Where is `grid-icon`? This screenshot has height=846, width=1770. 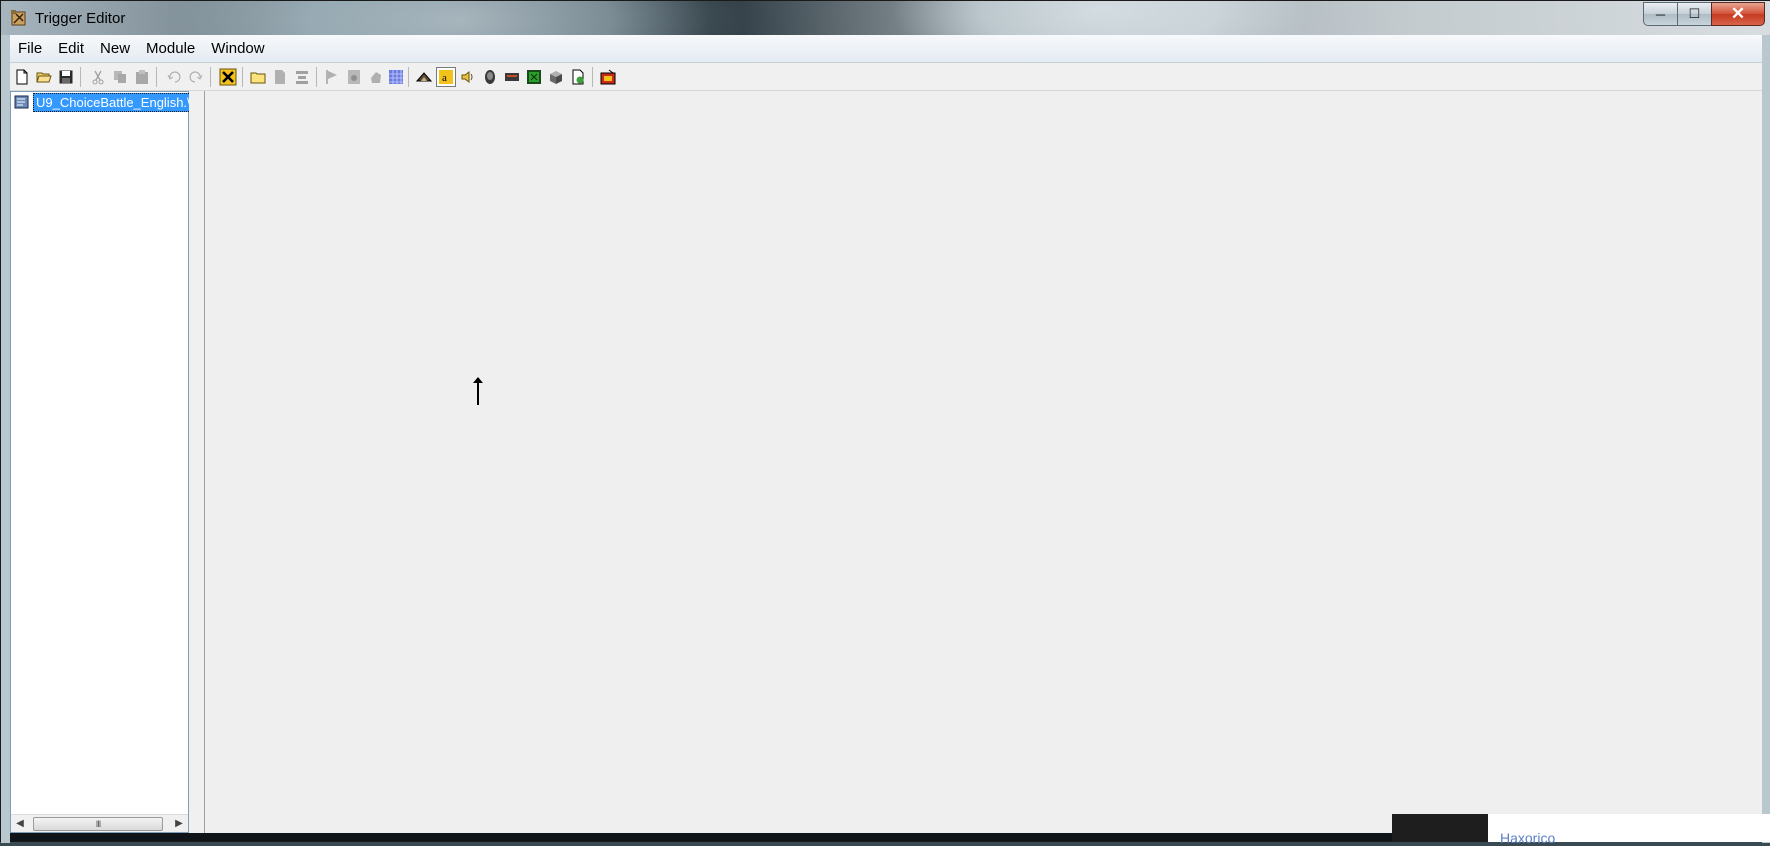
grid-icon is located at coordinates (396, 77).